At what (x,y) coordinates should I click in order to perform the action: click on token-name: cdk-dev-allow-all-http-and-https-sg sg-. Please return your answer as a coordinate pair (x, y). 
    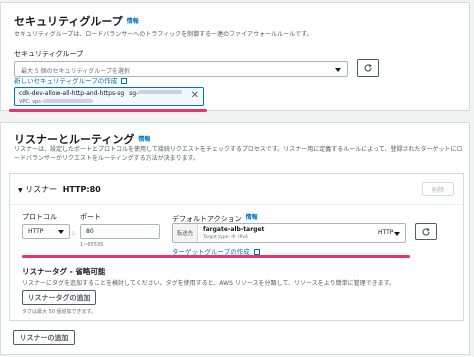
    Looking at the image, I should click on (101, 93).